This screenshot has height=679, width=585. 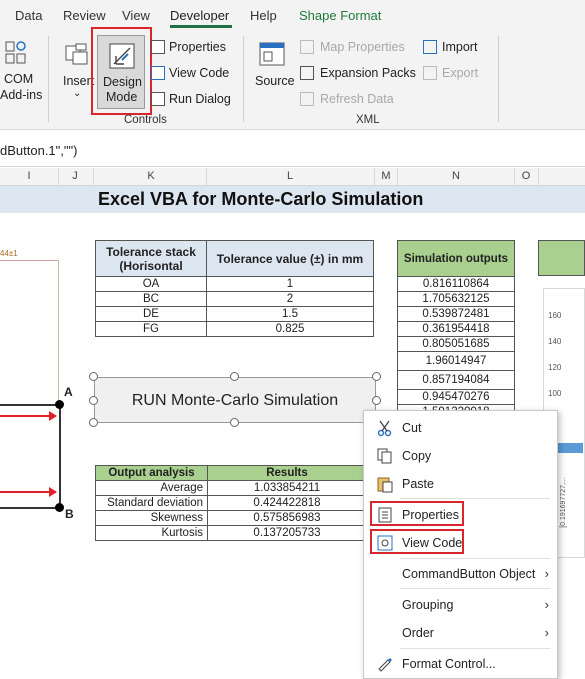 I want to click on expansion-packs-icon, so click(x=307, y=73).